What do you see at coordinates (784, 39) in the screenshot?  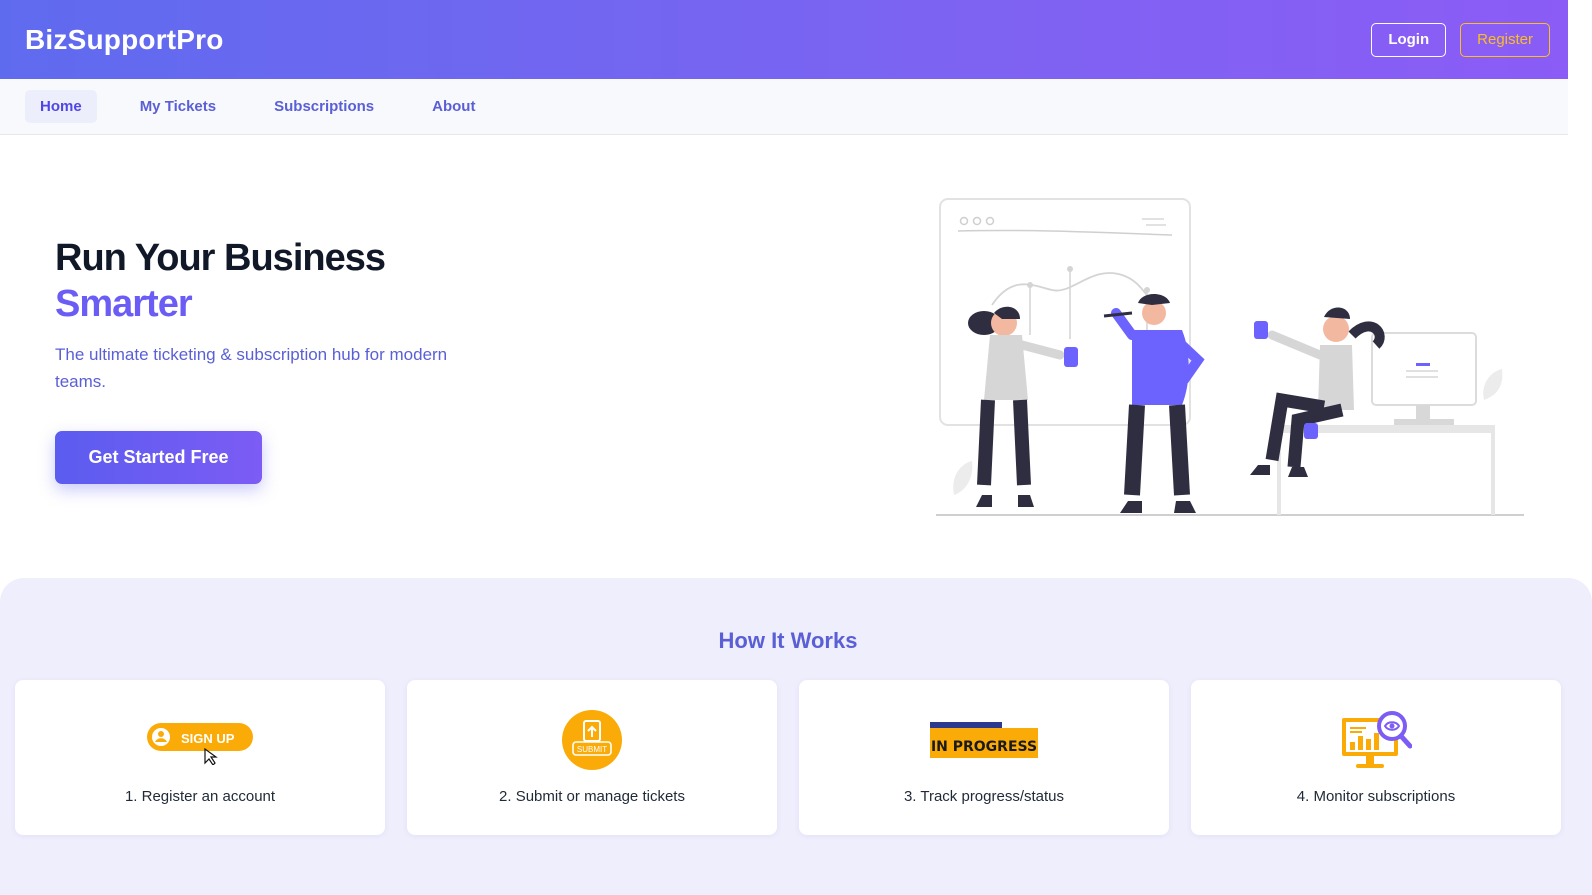 I see `top-header: BizSupportPro Login Register` at bounding box center [784, 39].